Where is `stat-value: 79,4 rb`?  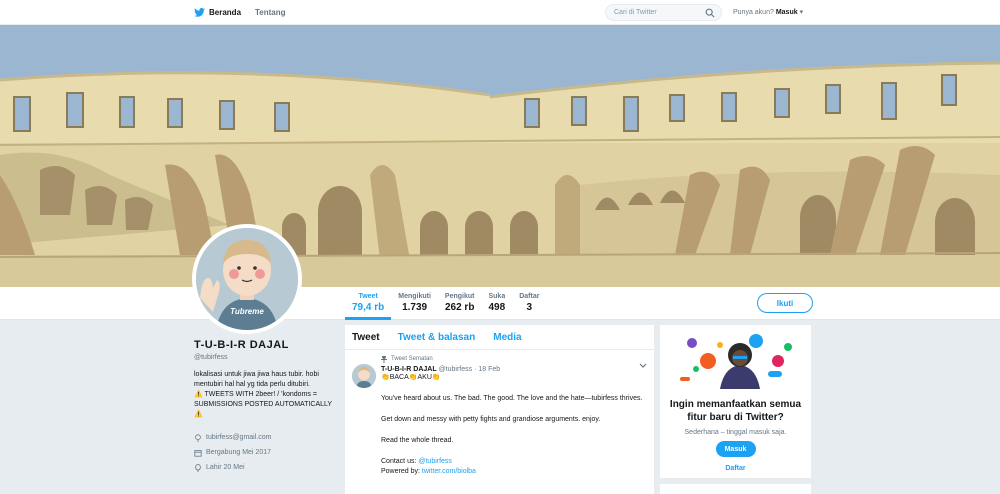
stat-value: 79,4 rb is located at coordinates (368, 307).